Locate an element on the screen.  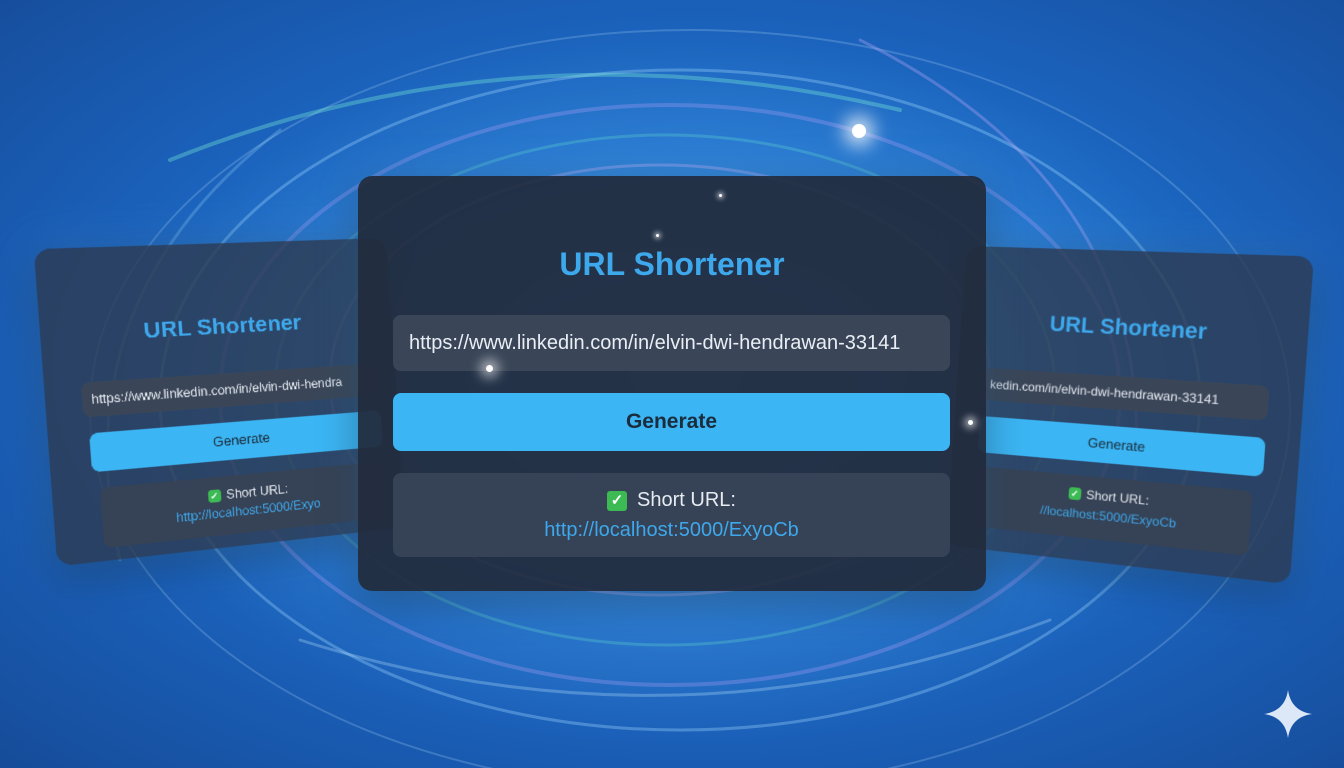
short-url-result: ✓ Short URL: //localhost:5000/ExyoCb is located at coordinates (1112, 511).